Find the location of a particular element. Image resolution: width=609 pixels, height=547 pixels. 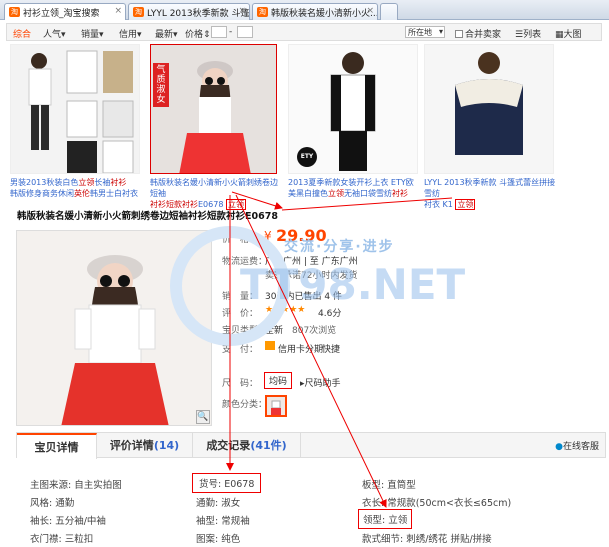

price-min-input is located at coordinates (219, 32).